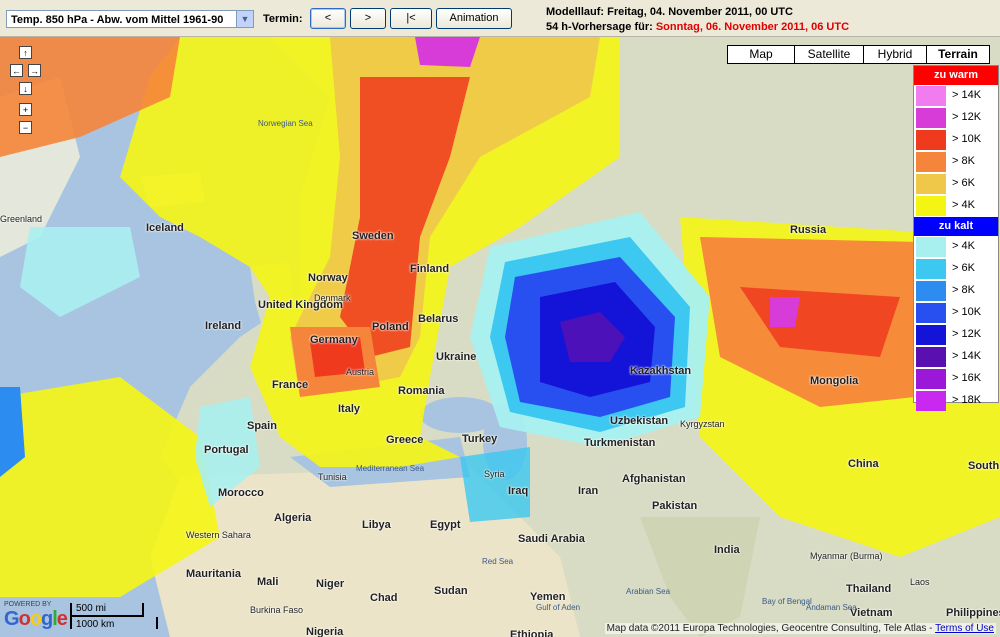 The height and width of the screenshot is (637, 1000). Describe the element at coordinates (25, 109) in the screenshot. I see `zoom-in-icon: +` at that location.